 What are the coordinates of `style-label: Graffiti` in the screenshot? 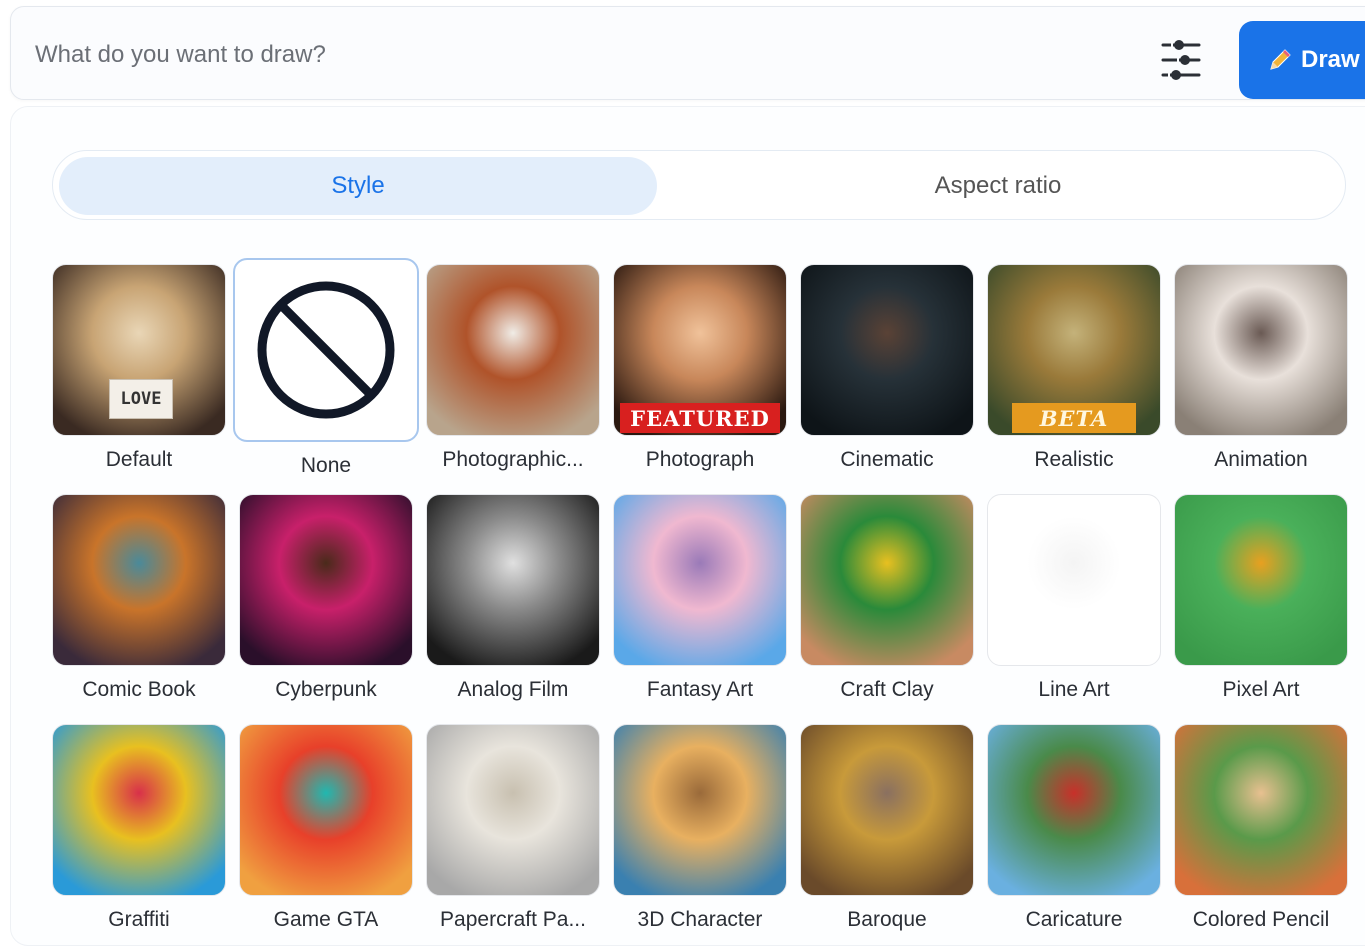 It's located at (139, 919).